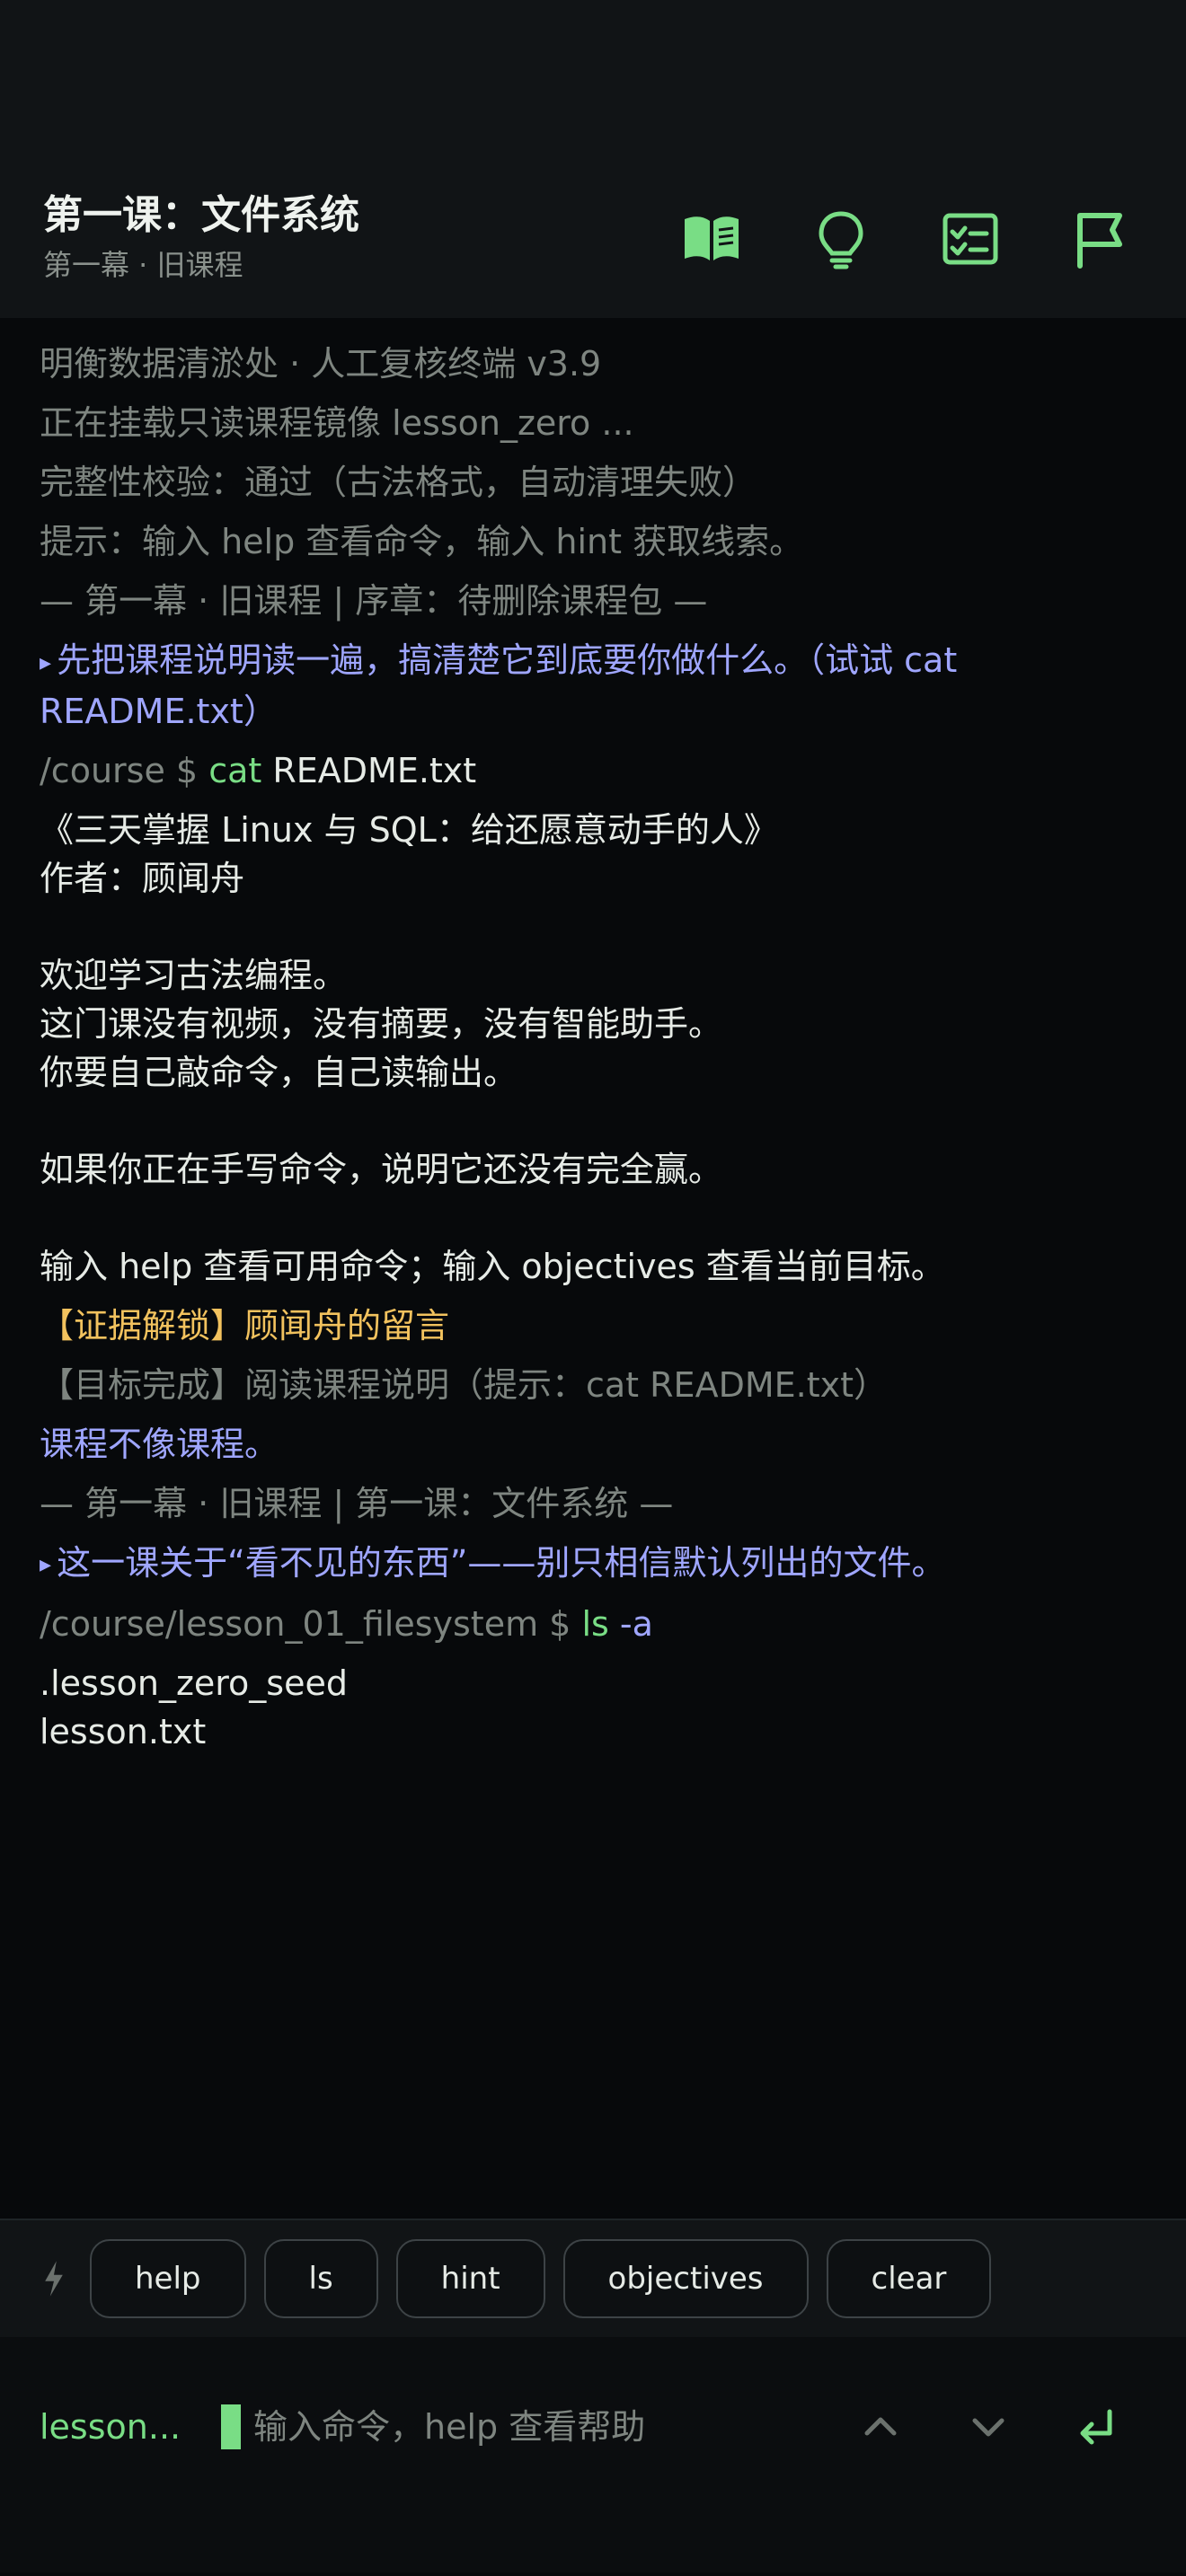  I want to click on objectives-button, so click(970, 239).